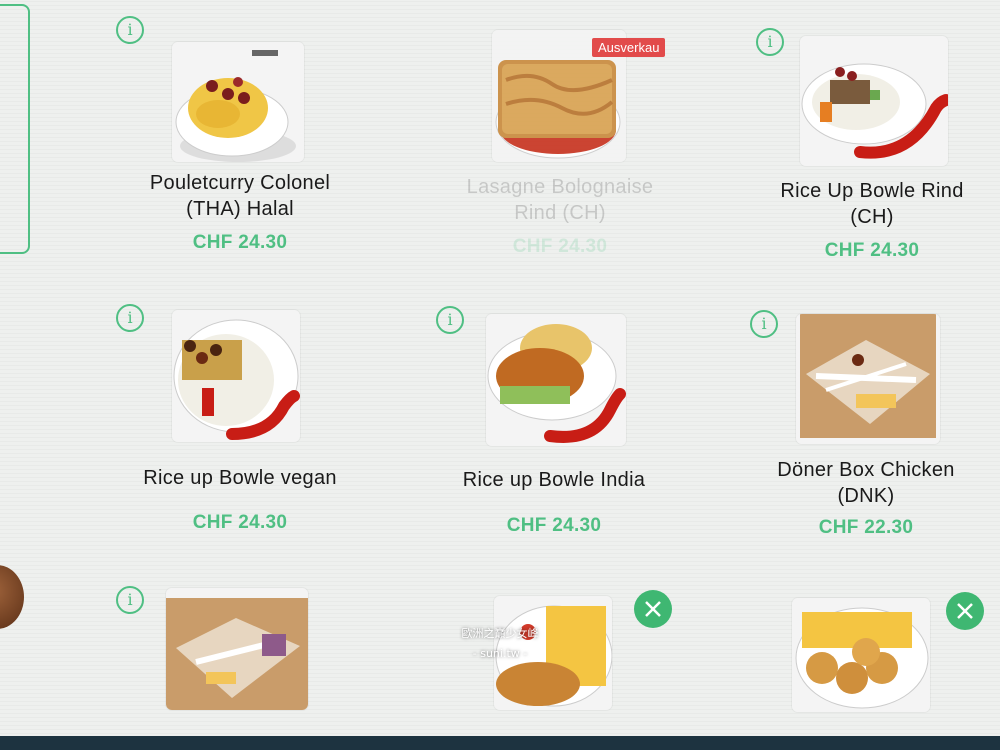  I want to click on left-category-tab, so click(15, 129).